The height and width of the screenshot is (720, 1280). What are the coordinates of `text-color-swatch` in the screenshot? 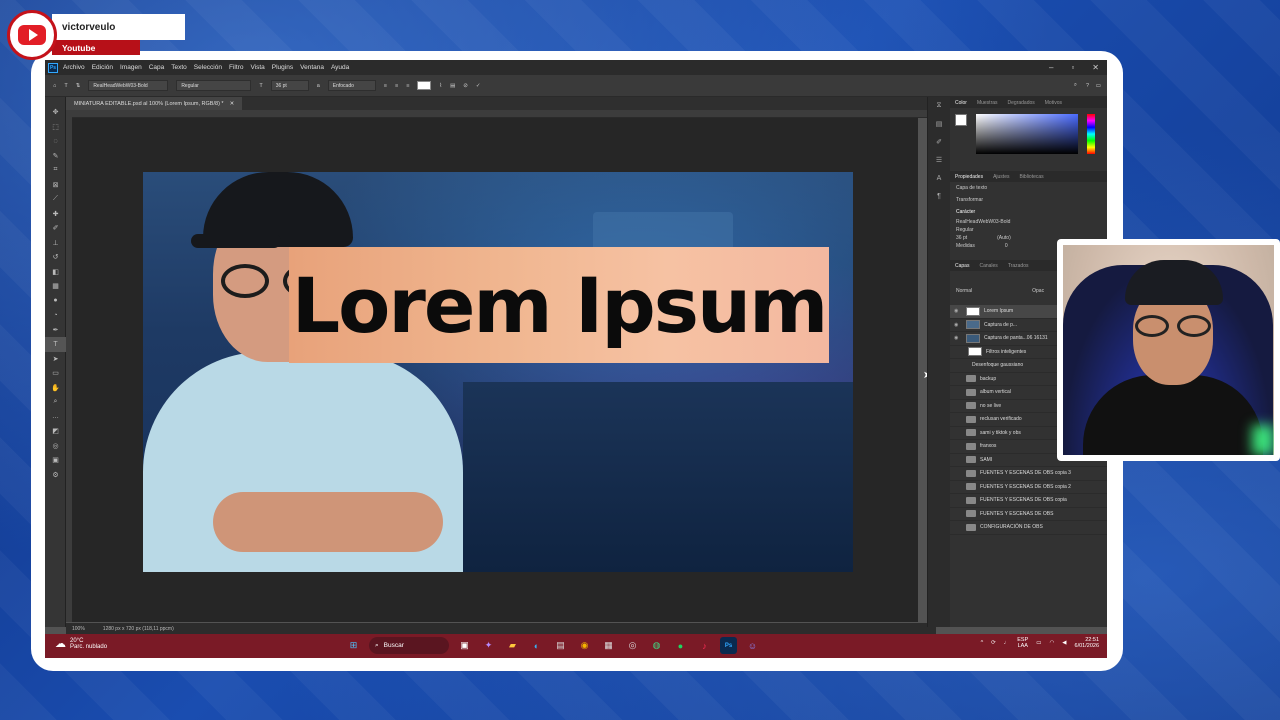 It's located at (424, 85).